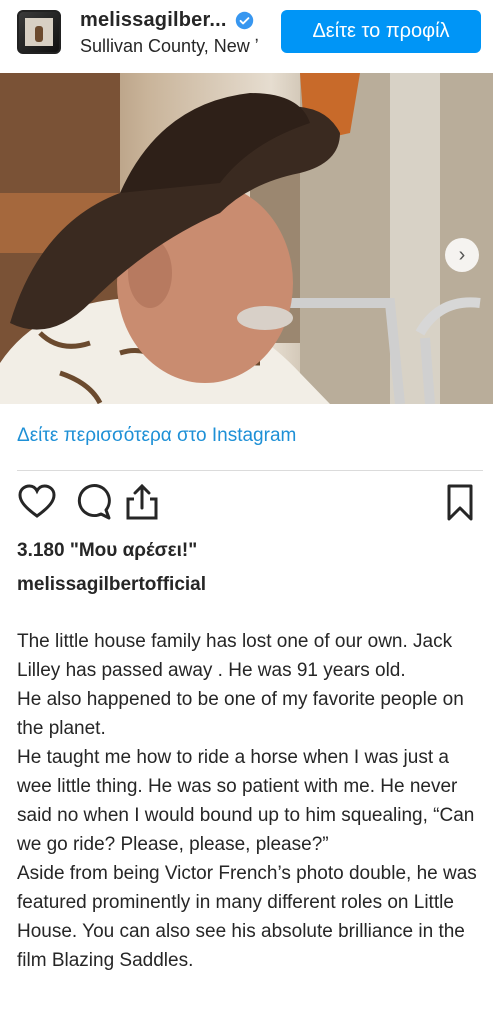  Describe the element at coordinates (156, 436) in the screenshot. I see `view-more-on-instagram-link: Δείτε περισσότερα στο Instagram` at that location.